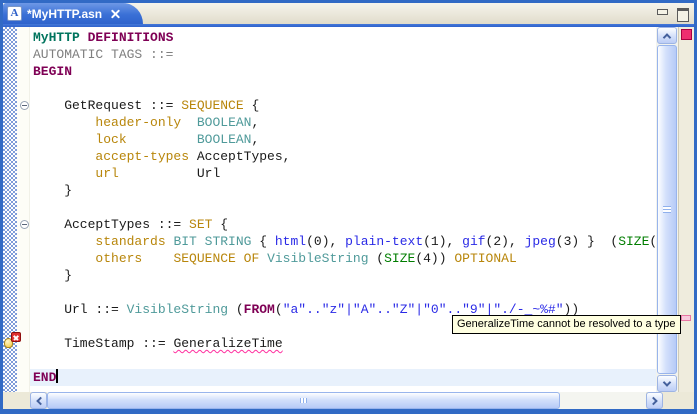 The height and width of the screenshot is (414, 697). Describe the element at coordinates (678, 400) in the screenshot. I see `bottom-right-corner` at that location.